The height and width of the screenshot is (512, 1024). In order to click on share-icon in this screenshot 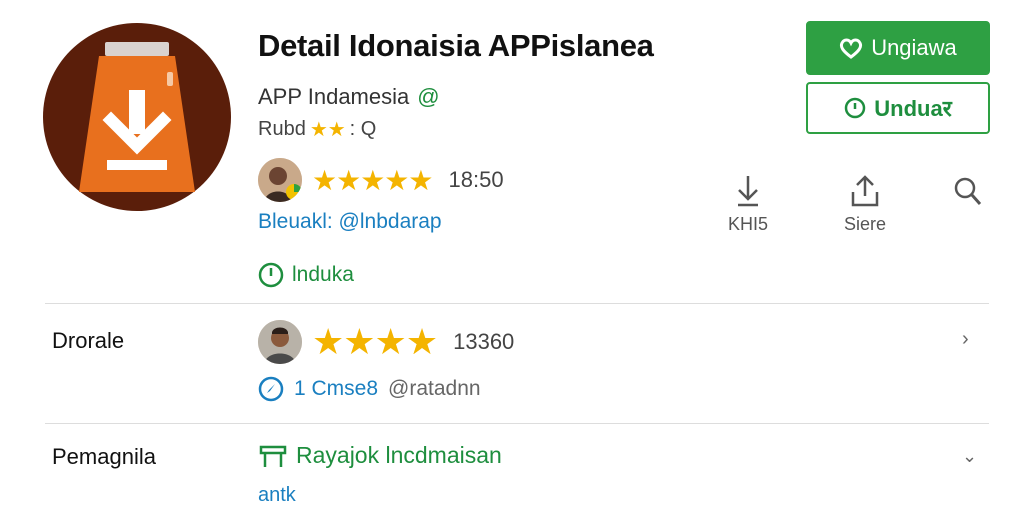, I will do `click(865, 191)`.